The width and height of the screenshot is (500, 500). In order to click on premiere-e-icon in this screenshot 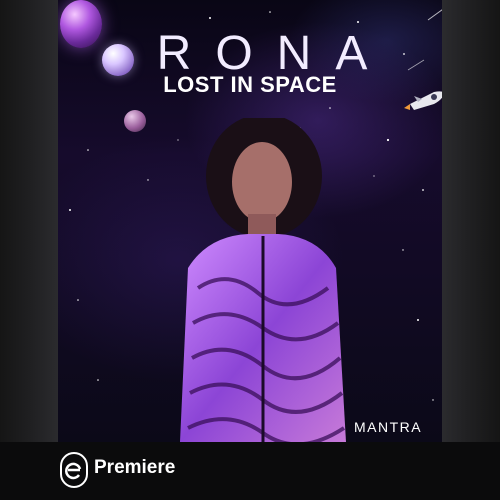, I will do `click(74, 470)`.